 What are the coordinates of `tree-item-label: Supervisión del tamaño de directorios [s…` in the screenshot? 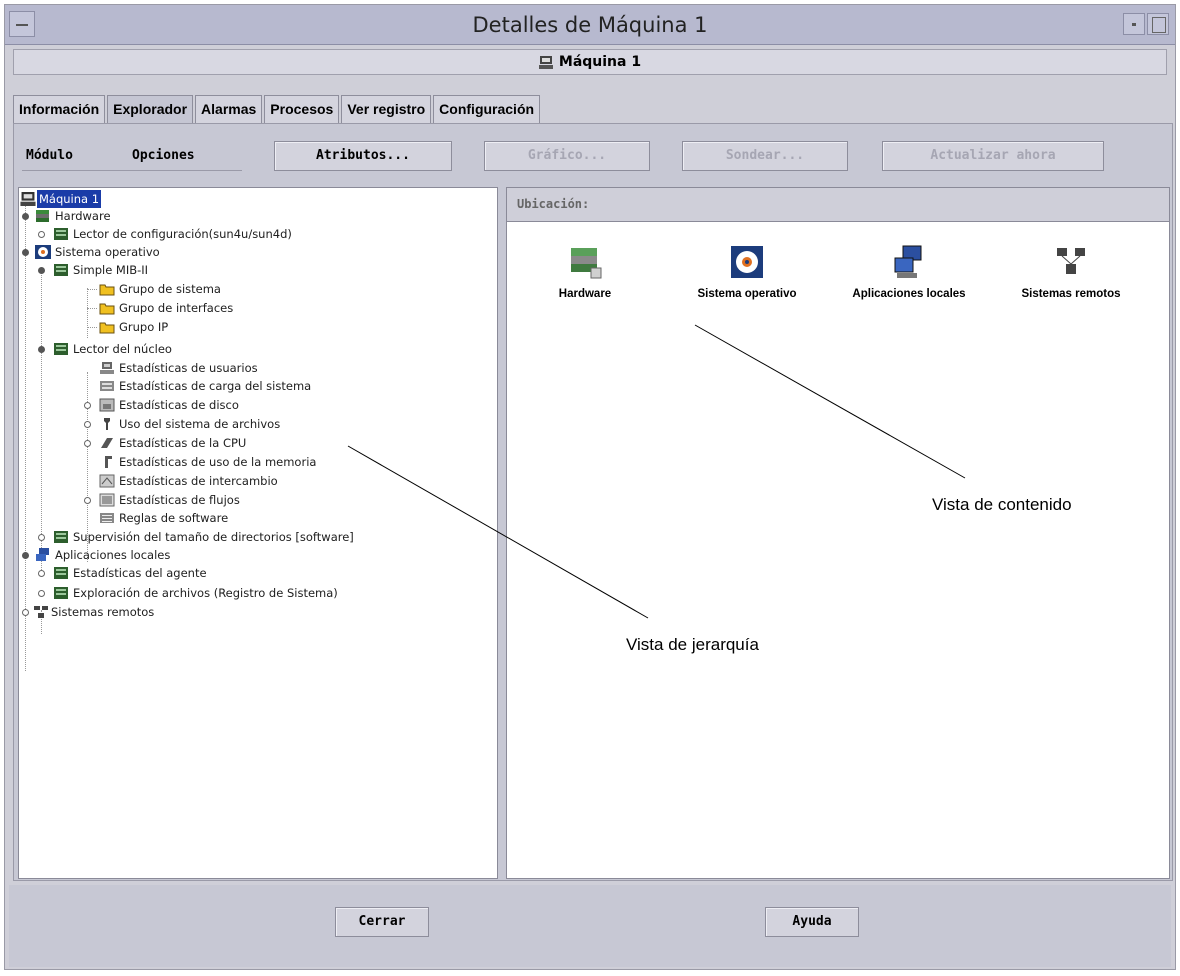 It's located at (213, 537).